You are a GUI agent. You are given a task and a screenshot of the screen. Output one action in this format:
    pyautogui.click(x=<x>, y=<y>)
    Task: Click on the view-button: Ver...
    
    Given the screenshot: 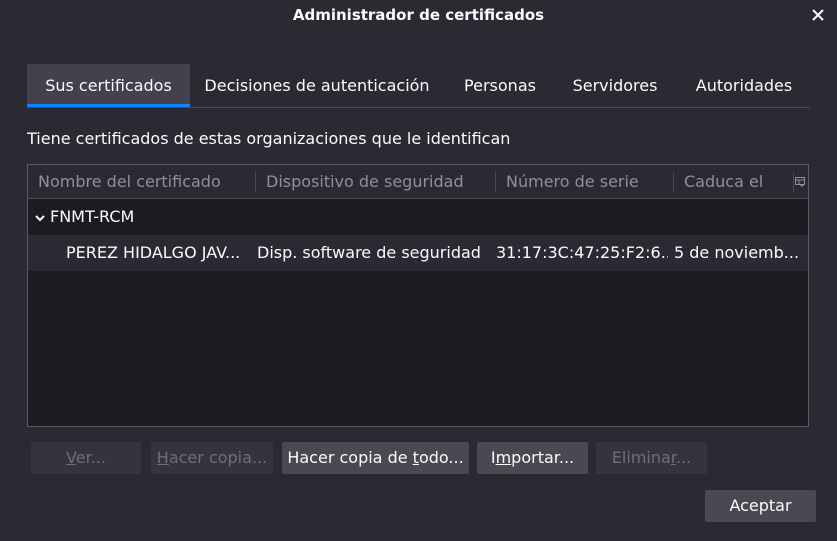 What is the action you would take?
    pyautogui.click(x=86, y=458)
    